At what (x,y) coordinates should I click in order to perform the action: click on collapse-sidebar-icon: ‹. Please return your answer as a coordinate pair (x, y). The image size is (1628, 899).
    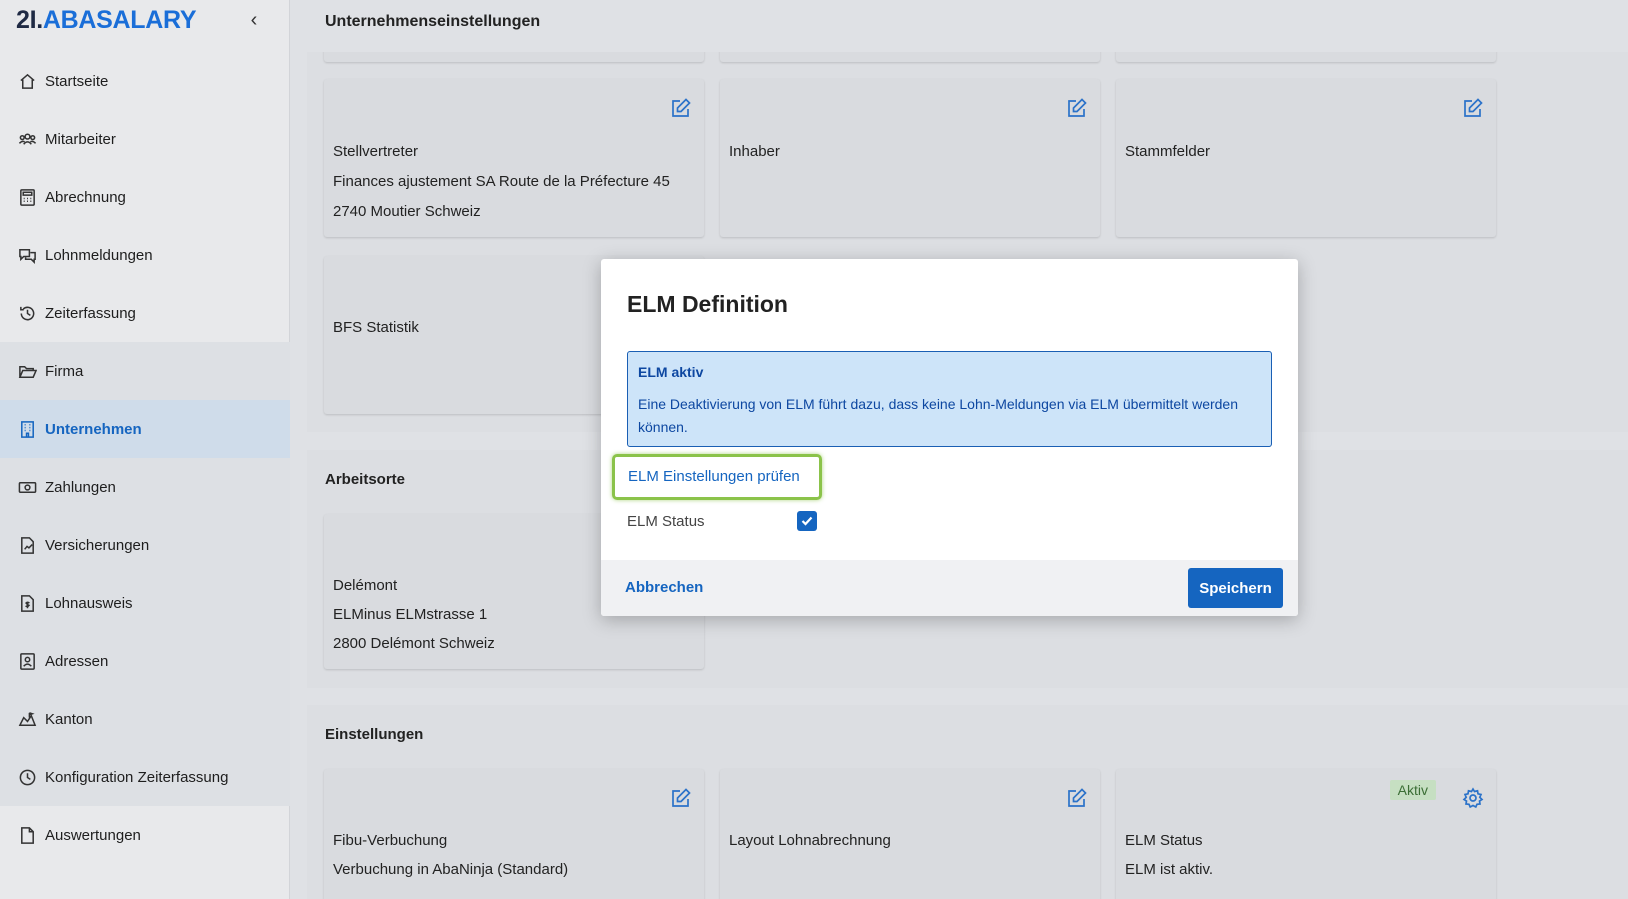
    Looking at the image, I should click on (254, 20).